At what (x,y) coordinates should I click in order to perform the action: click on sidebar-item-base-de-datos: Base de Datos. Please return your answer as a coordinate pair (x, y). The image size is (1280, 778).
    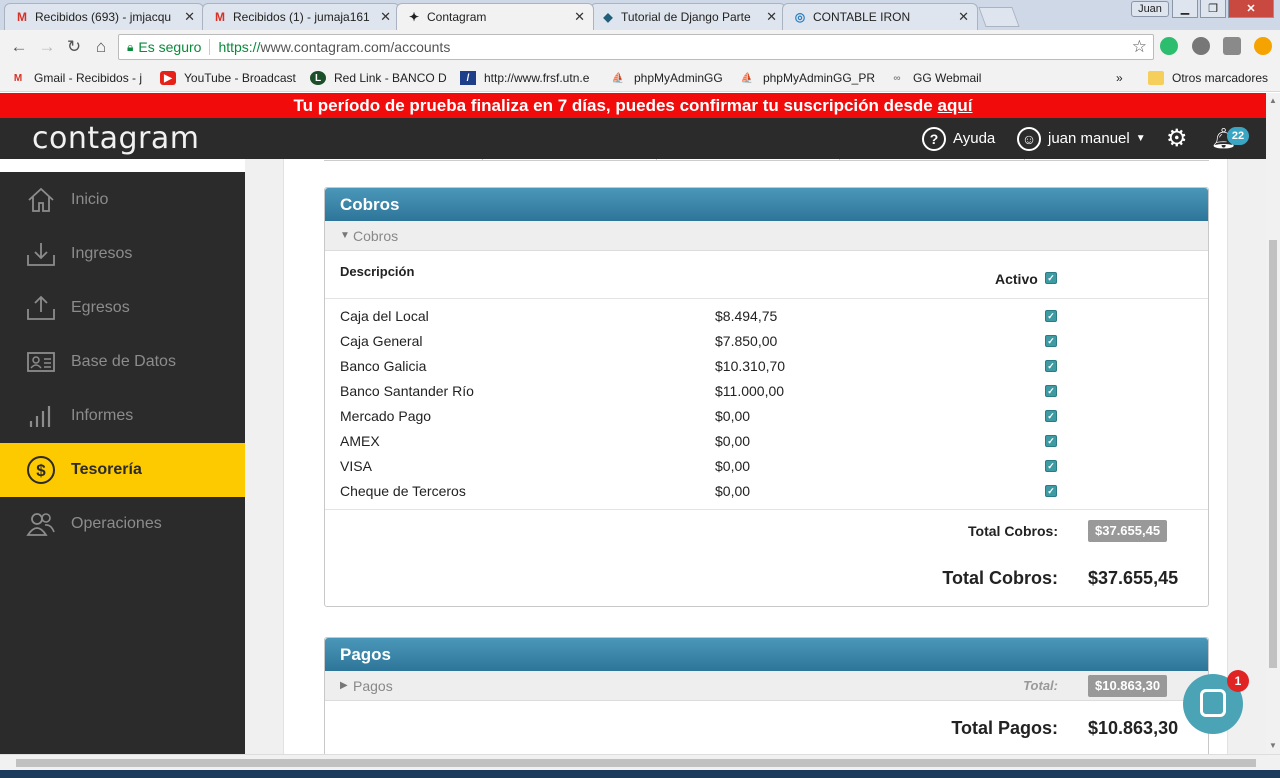
    Looking at the image, I should click on (122, 362).